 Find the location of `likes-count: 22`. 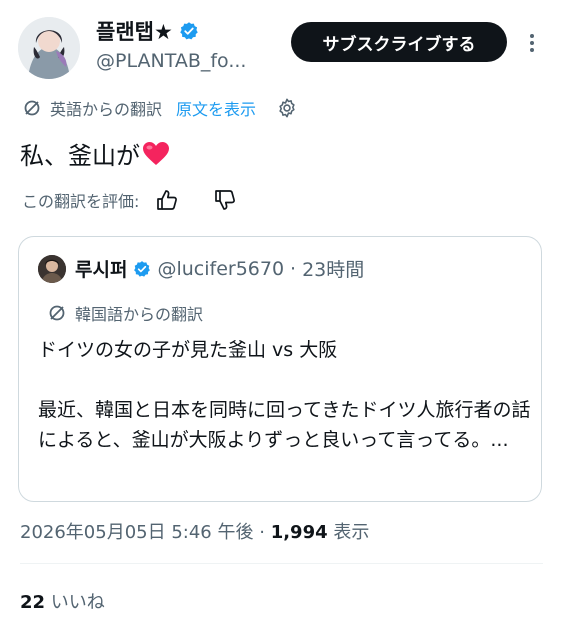

likes-count: 22 is located at coordinates (33, 602).